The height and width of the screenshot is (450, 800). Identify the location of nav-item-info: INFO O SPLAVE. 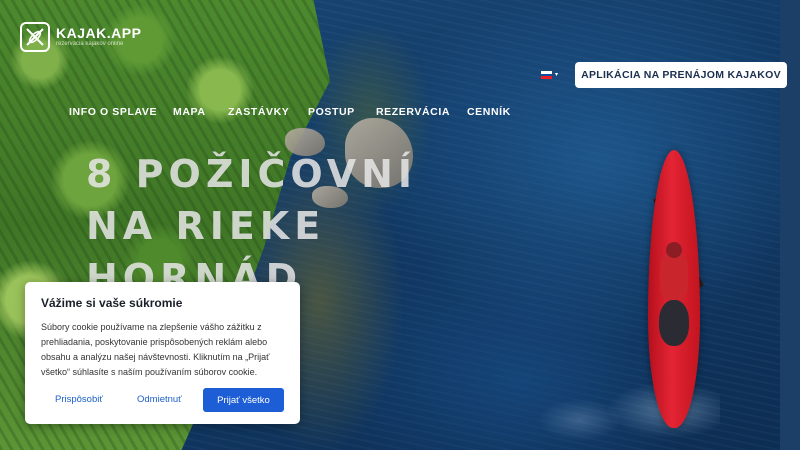
(113, 112).